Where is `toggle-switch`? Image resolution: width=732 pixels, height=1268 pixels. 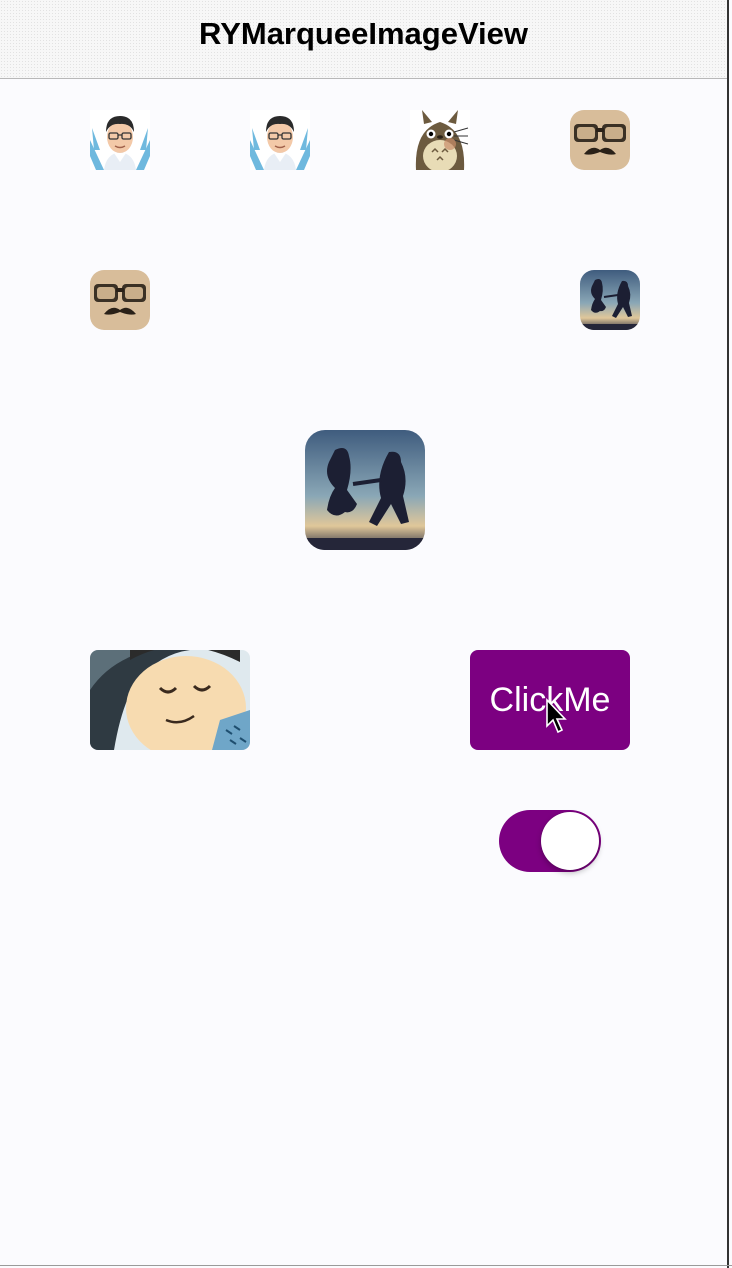 toggle-switch is located at coordinates (550, 841).